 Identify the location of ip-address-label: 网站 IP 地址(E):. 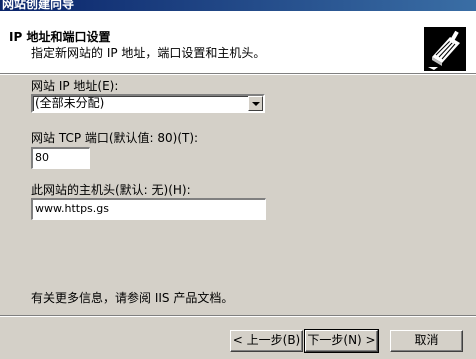
(75, 86).